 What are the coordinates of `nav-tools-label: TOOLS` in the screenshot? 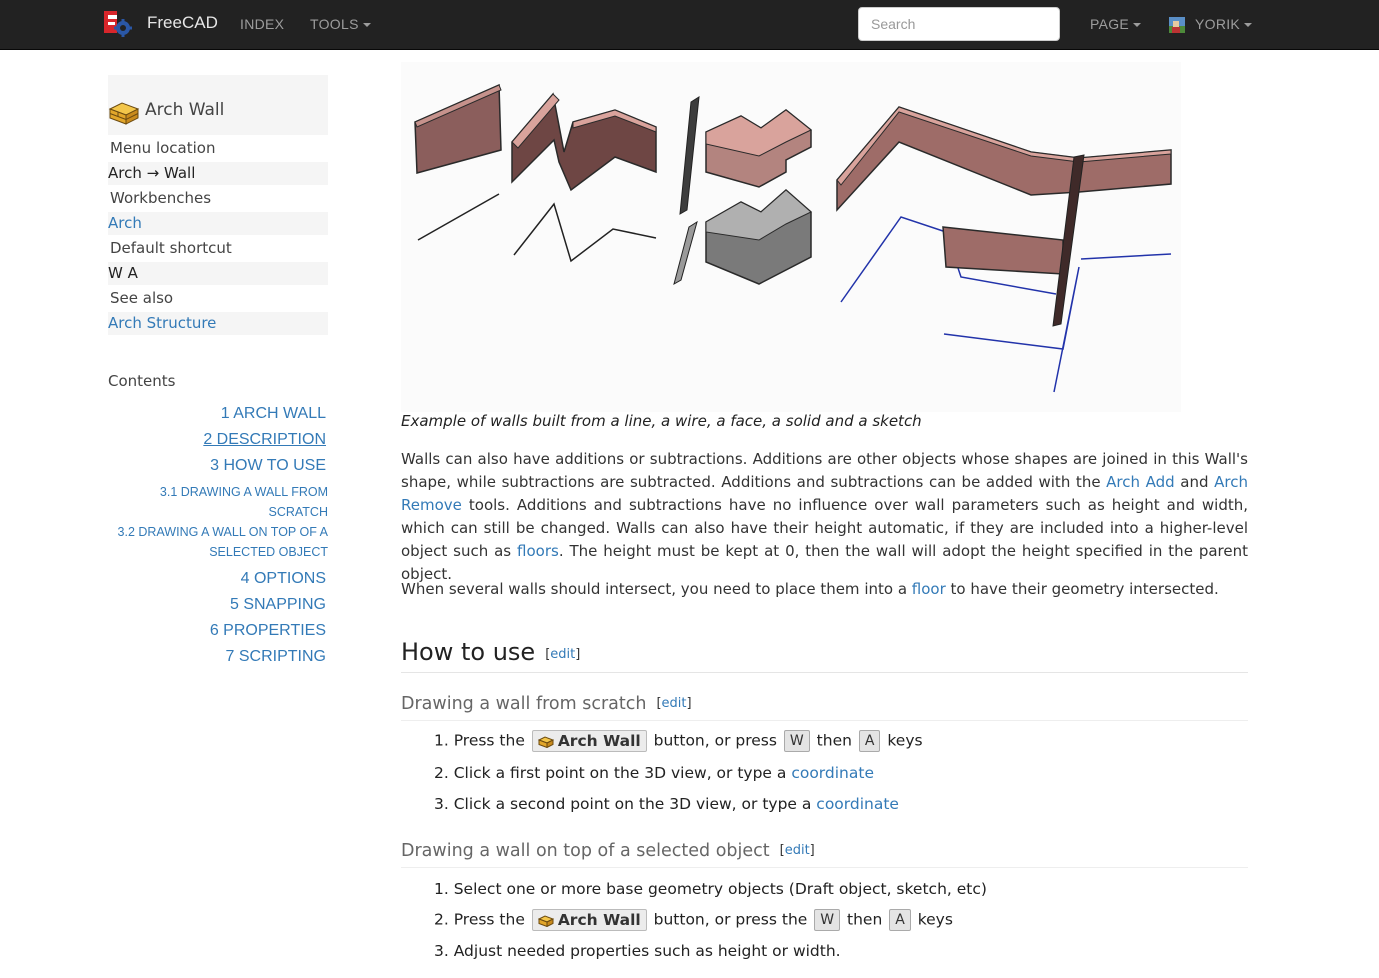 It's located at (334, 24).